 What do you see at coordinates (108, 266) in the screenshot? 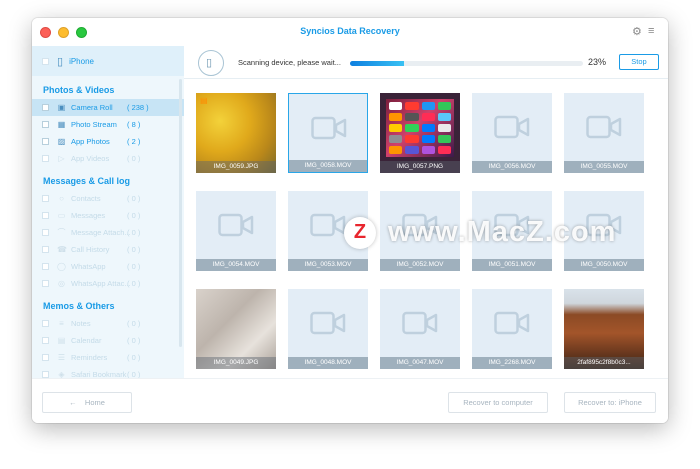
I see `sidebar-item: ◯ WhatsApp ( 0 )` at bounding box center [108, 266].